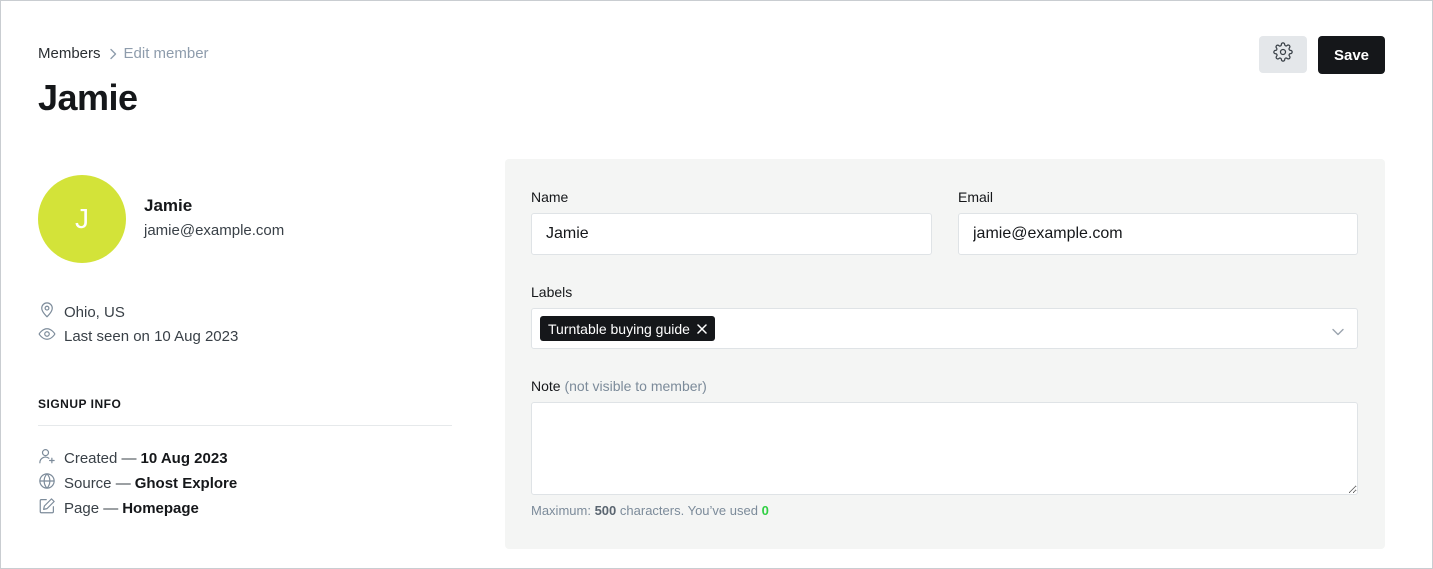 This screenshot has width=1433, height=569. What do you see at coordinates (69, 53) in the screenshot?
I see `breadcrumb-members-link: Members` at bounding box center [69, 53].